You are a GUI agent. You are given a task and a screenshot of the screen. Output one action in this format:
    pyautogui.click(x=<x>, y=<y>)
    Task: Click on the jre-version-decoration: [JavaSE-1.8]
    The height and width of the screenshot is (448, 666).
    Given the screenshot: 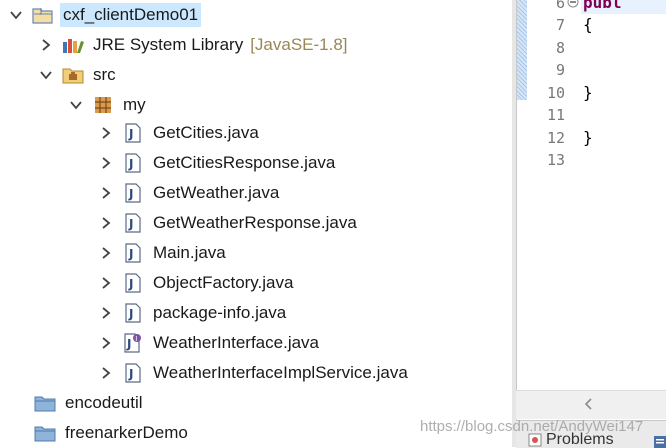 What is the action you would take?
    pyautogui.click(x=299, y=44)
    